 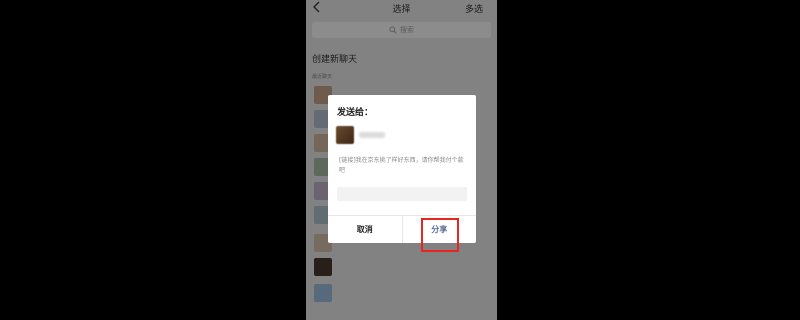 I want to click on shared-message: [链接]我在京东挑了样好东西，请你帮我付个款吧, so click(x=401, y=165).